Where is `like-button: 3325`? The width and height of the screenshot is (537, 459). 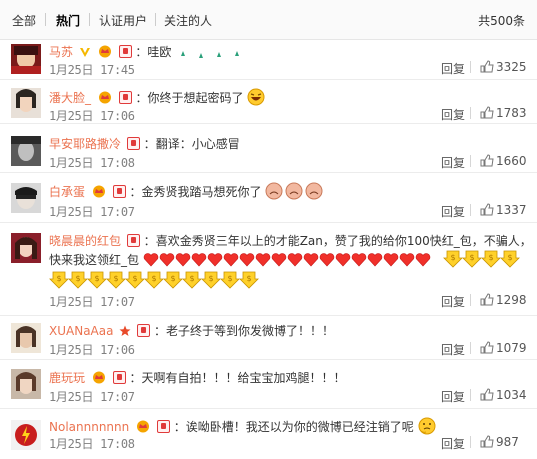
like-button: 3325 is located at coordinates (503, 68).